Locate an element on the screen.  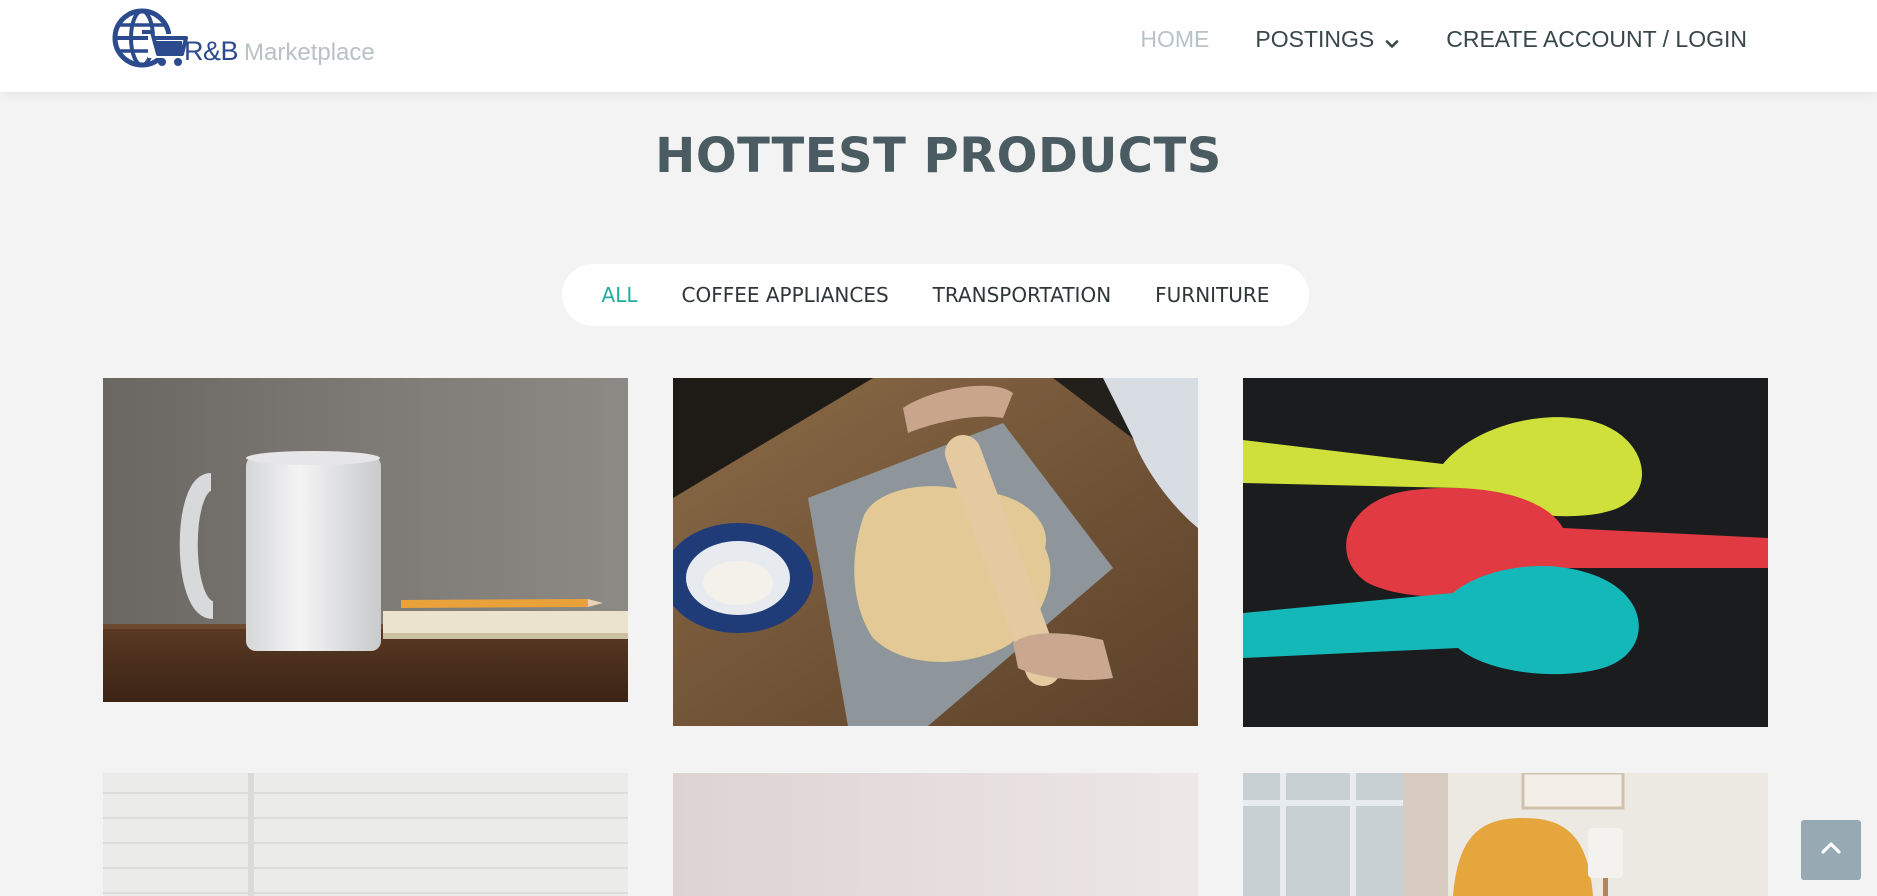
site-logo: R&B Marketplace is located at coordinates (243, 39).